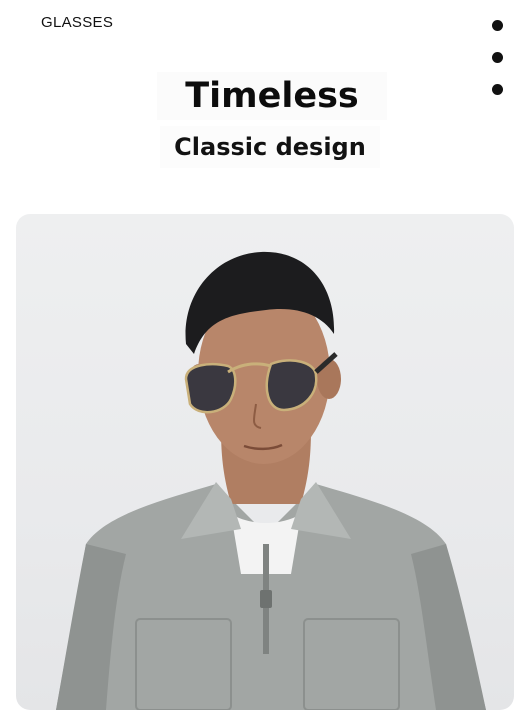  I want to click on page-title: Timeless, so click(272, 96).